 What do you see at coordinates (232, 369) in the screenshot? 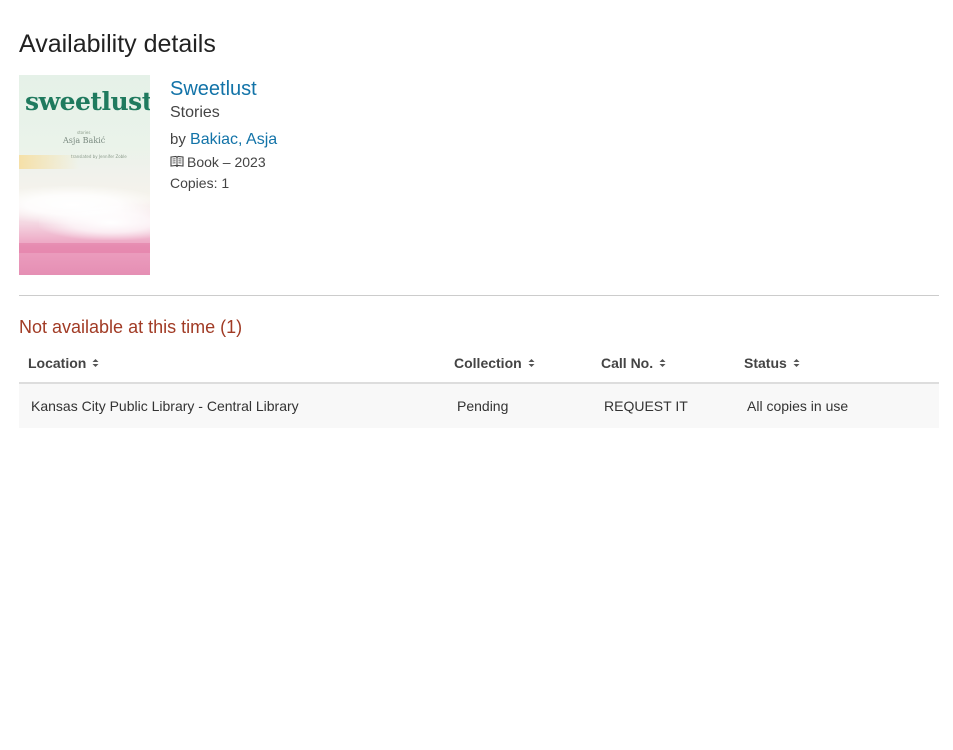
I see `column-header-location: Location` at bounding box center [232, 369].